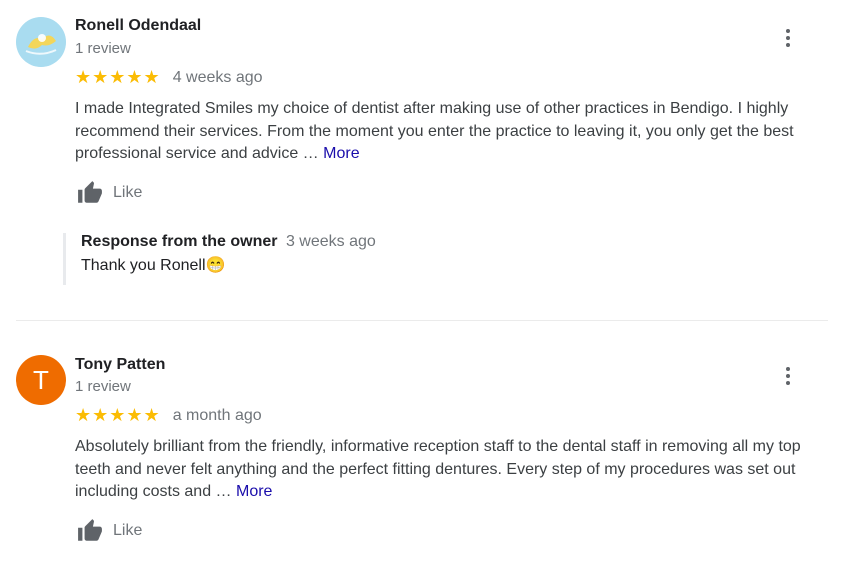 Image resolution: width=847 pixels, height=563 pixels. What do you see at coordinates (217, 415) in the screenshot?
I see `review-date: a month ago` at bounding box center [217, 415].